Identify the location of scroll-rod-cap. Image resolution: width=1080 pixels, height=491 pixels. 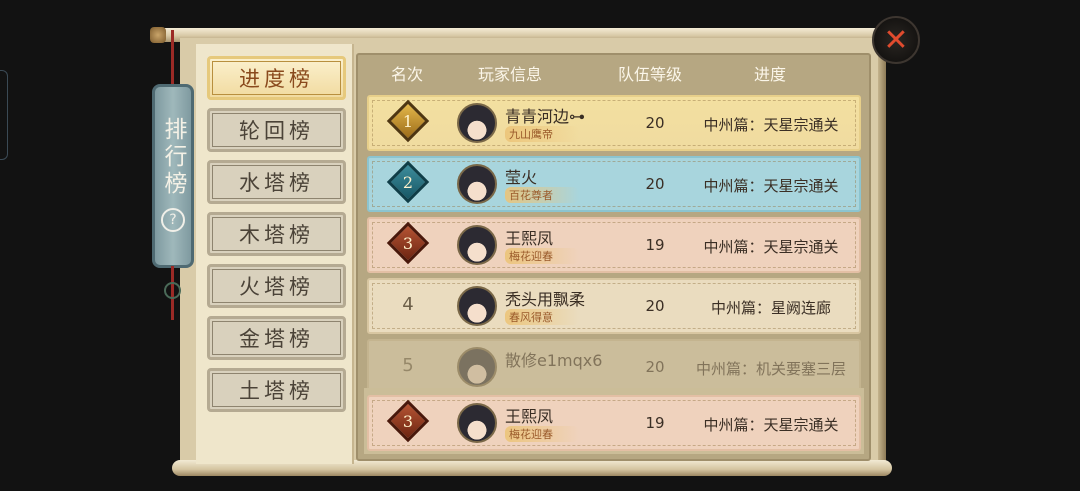
(158, 35).